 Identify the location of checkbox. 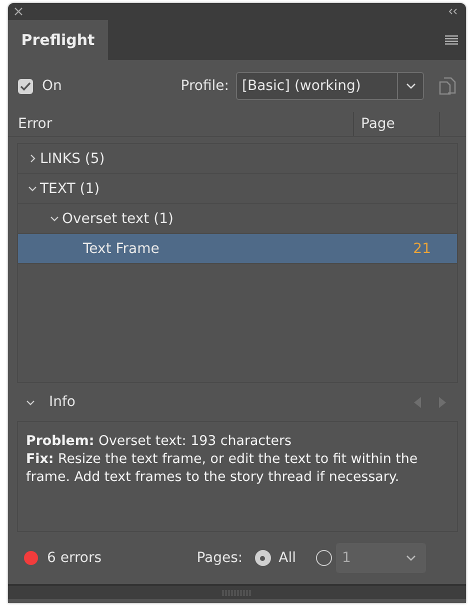
(25, 86).